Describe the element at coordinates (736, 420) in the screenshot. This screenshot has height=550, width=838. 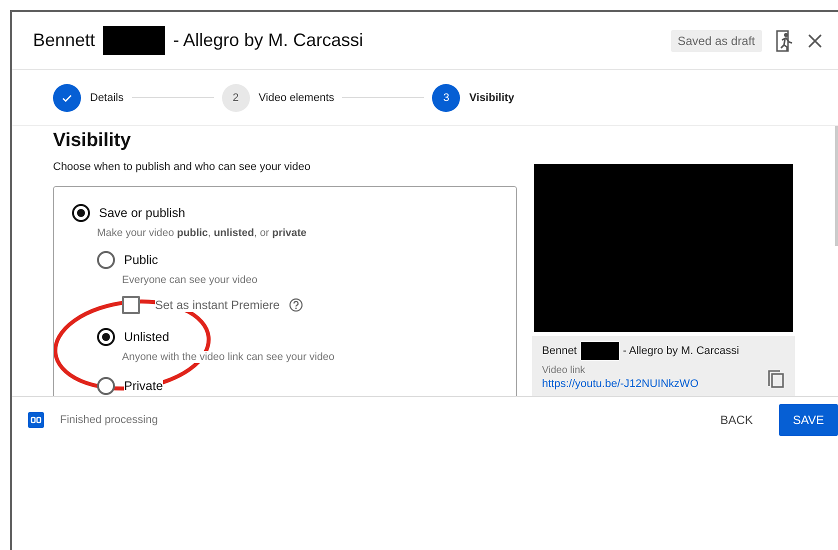
I see `back-button: BACK` at that location.